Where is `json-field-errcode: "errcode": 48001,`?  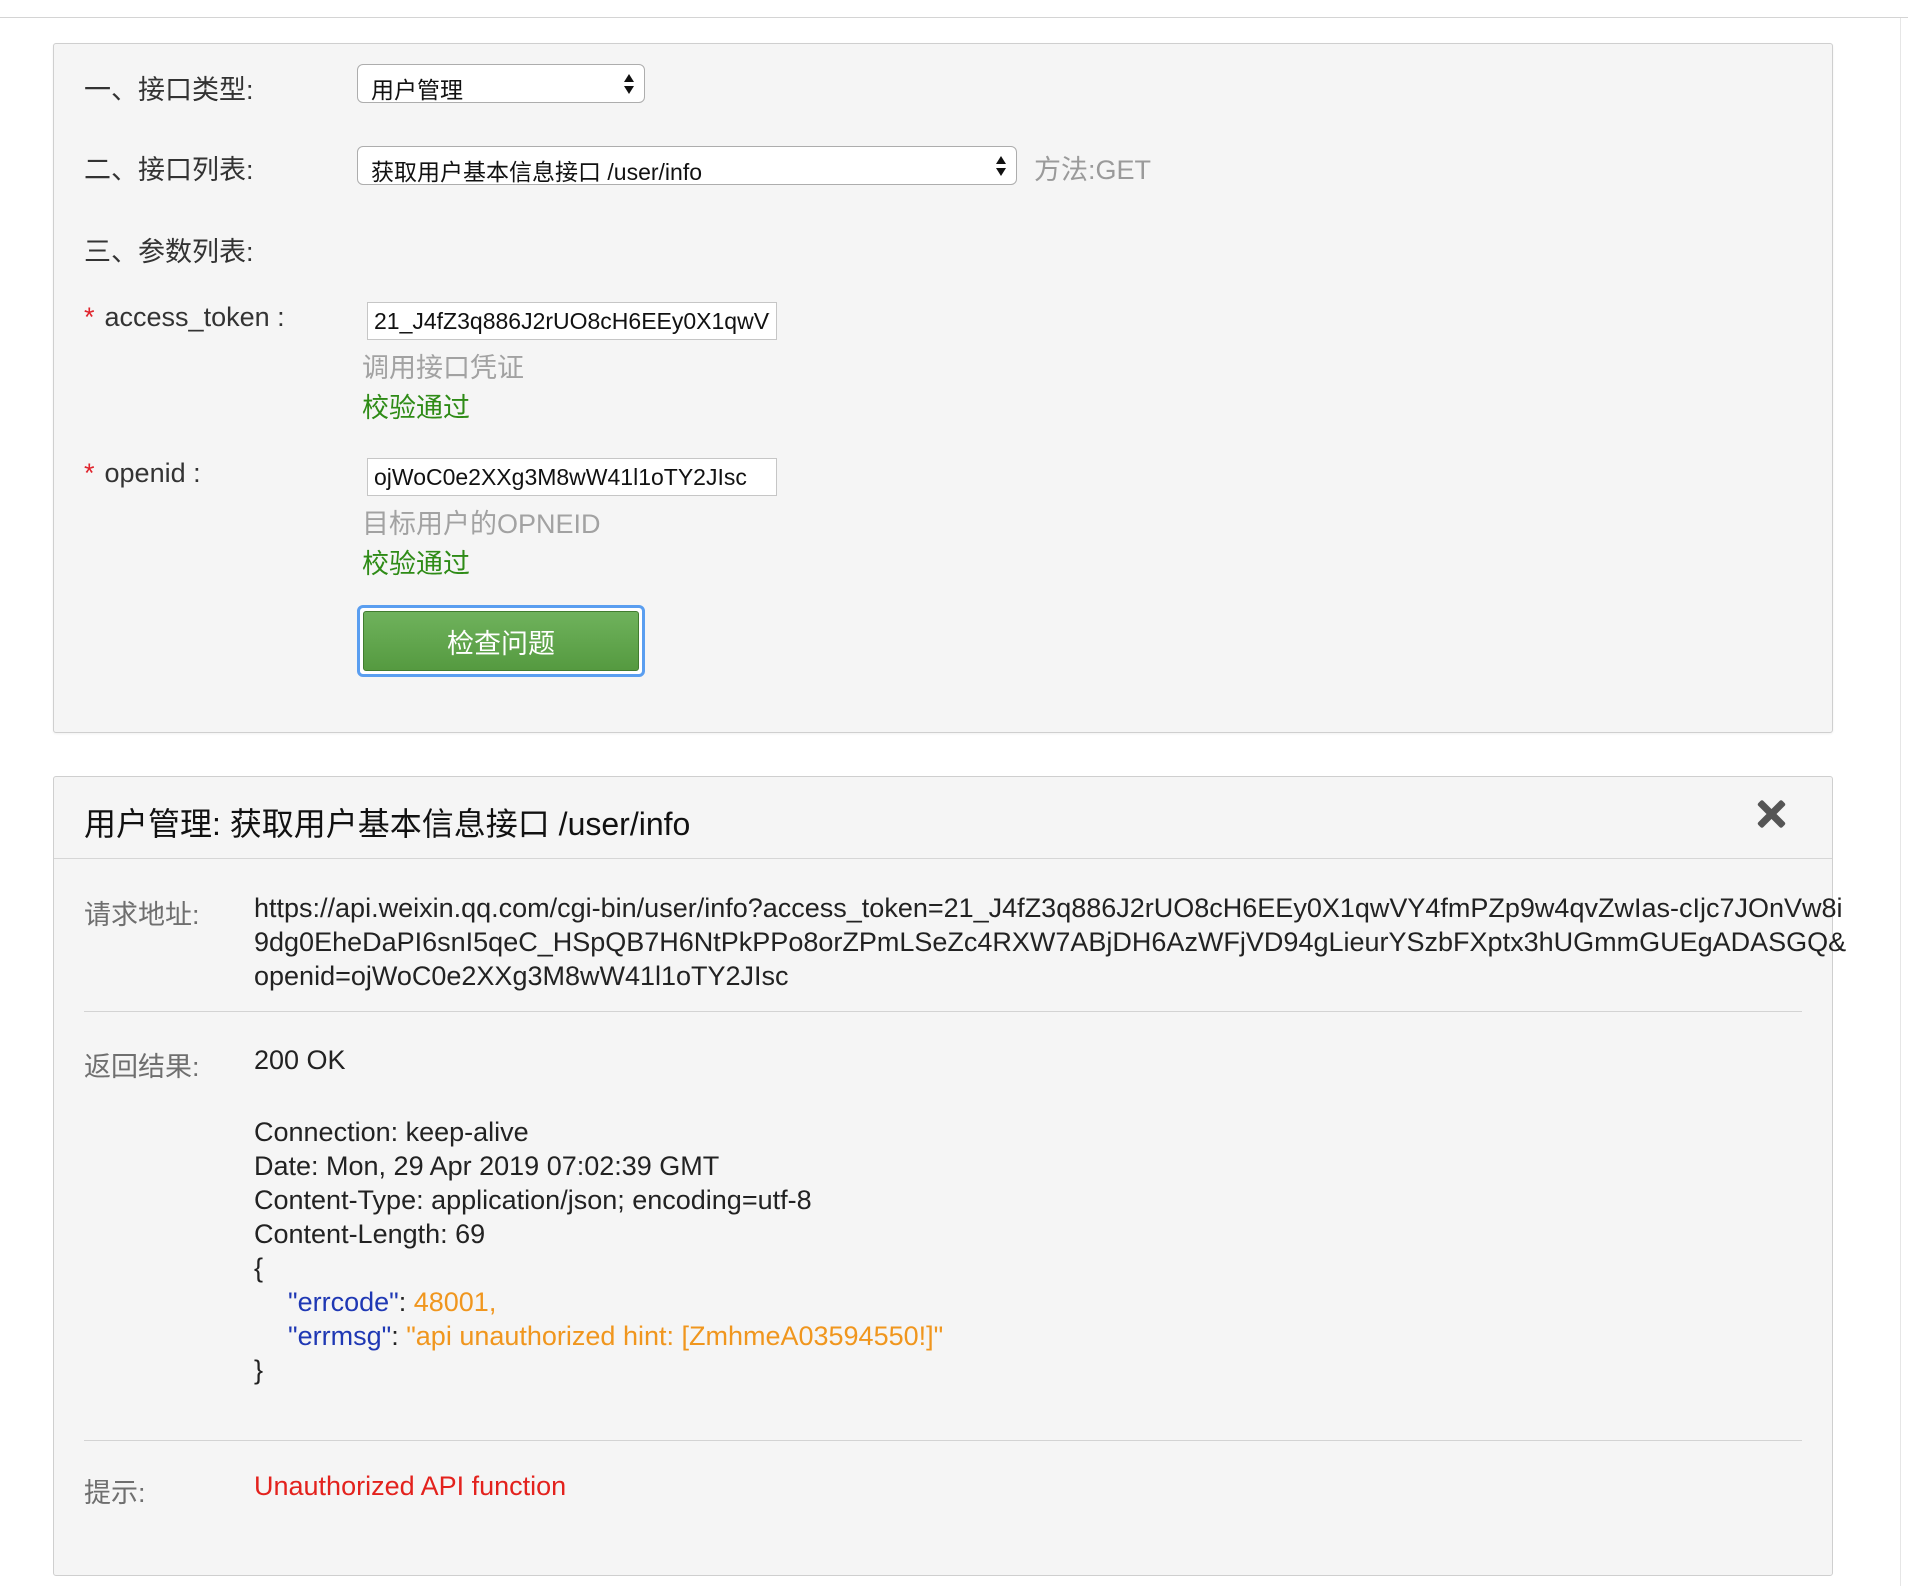
json-field-errcode: "errcode": 48001, is located at coordinates (598, 1302).